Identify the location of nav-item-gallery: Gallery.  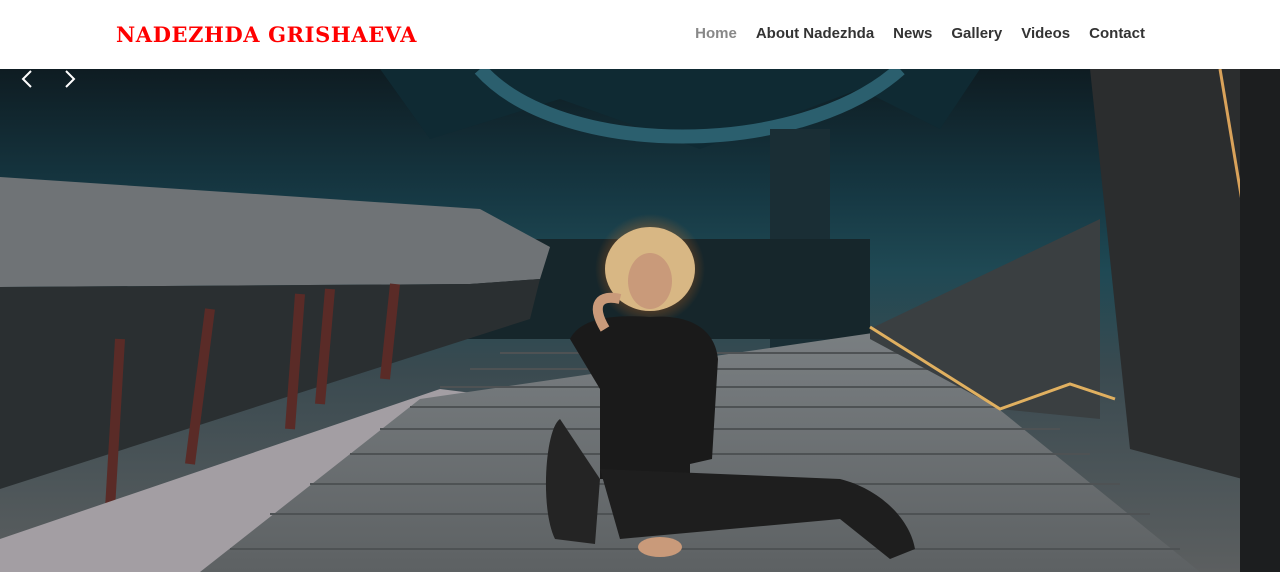
(976, 34).